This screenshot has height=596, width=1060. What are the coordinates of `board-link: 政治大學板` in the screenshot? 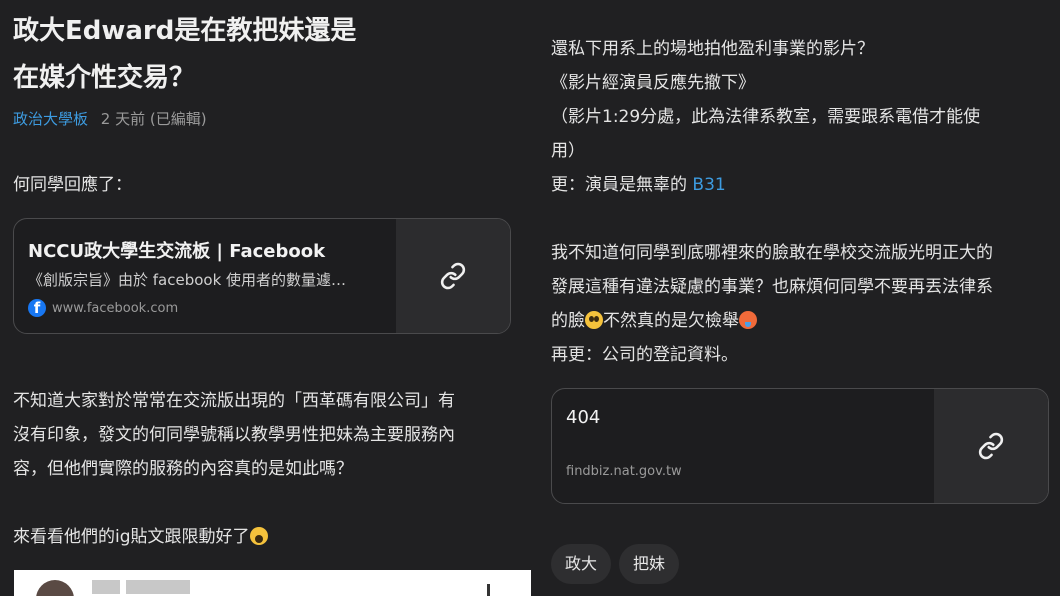 It's located at (50, 119).